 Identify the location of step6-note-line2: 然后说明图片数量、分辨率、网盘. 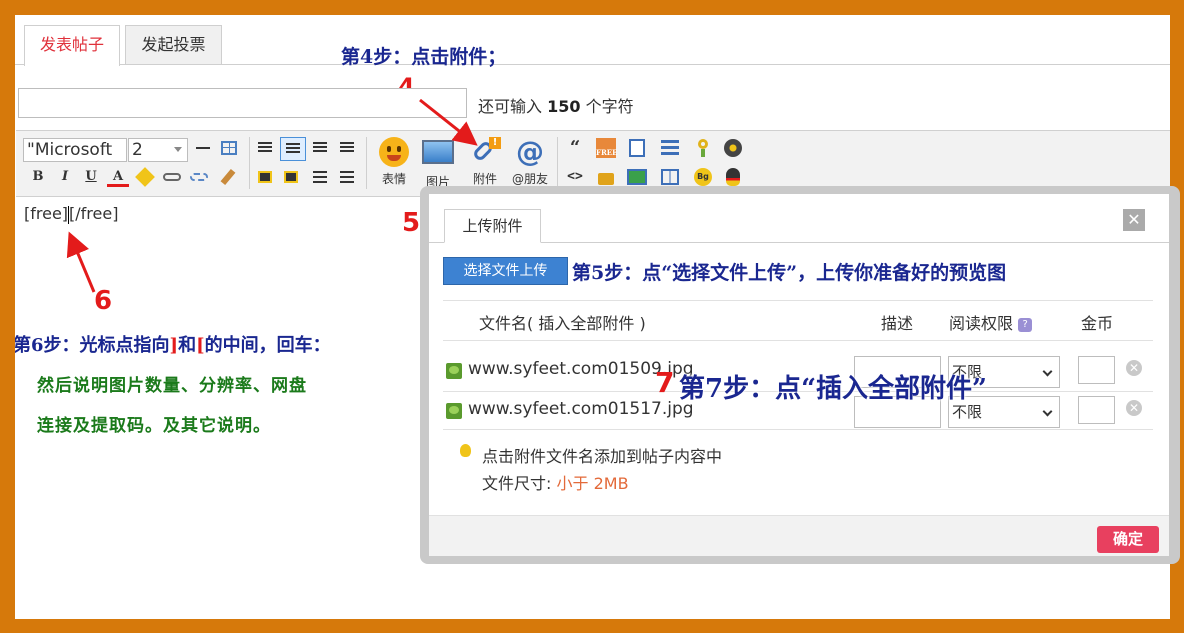
(172, 386).